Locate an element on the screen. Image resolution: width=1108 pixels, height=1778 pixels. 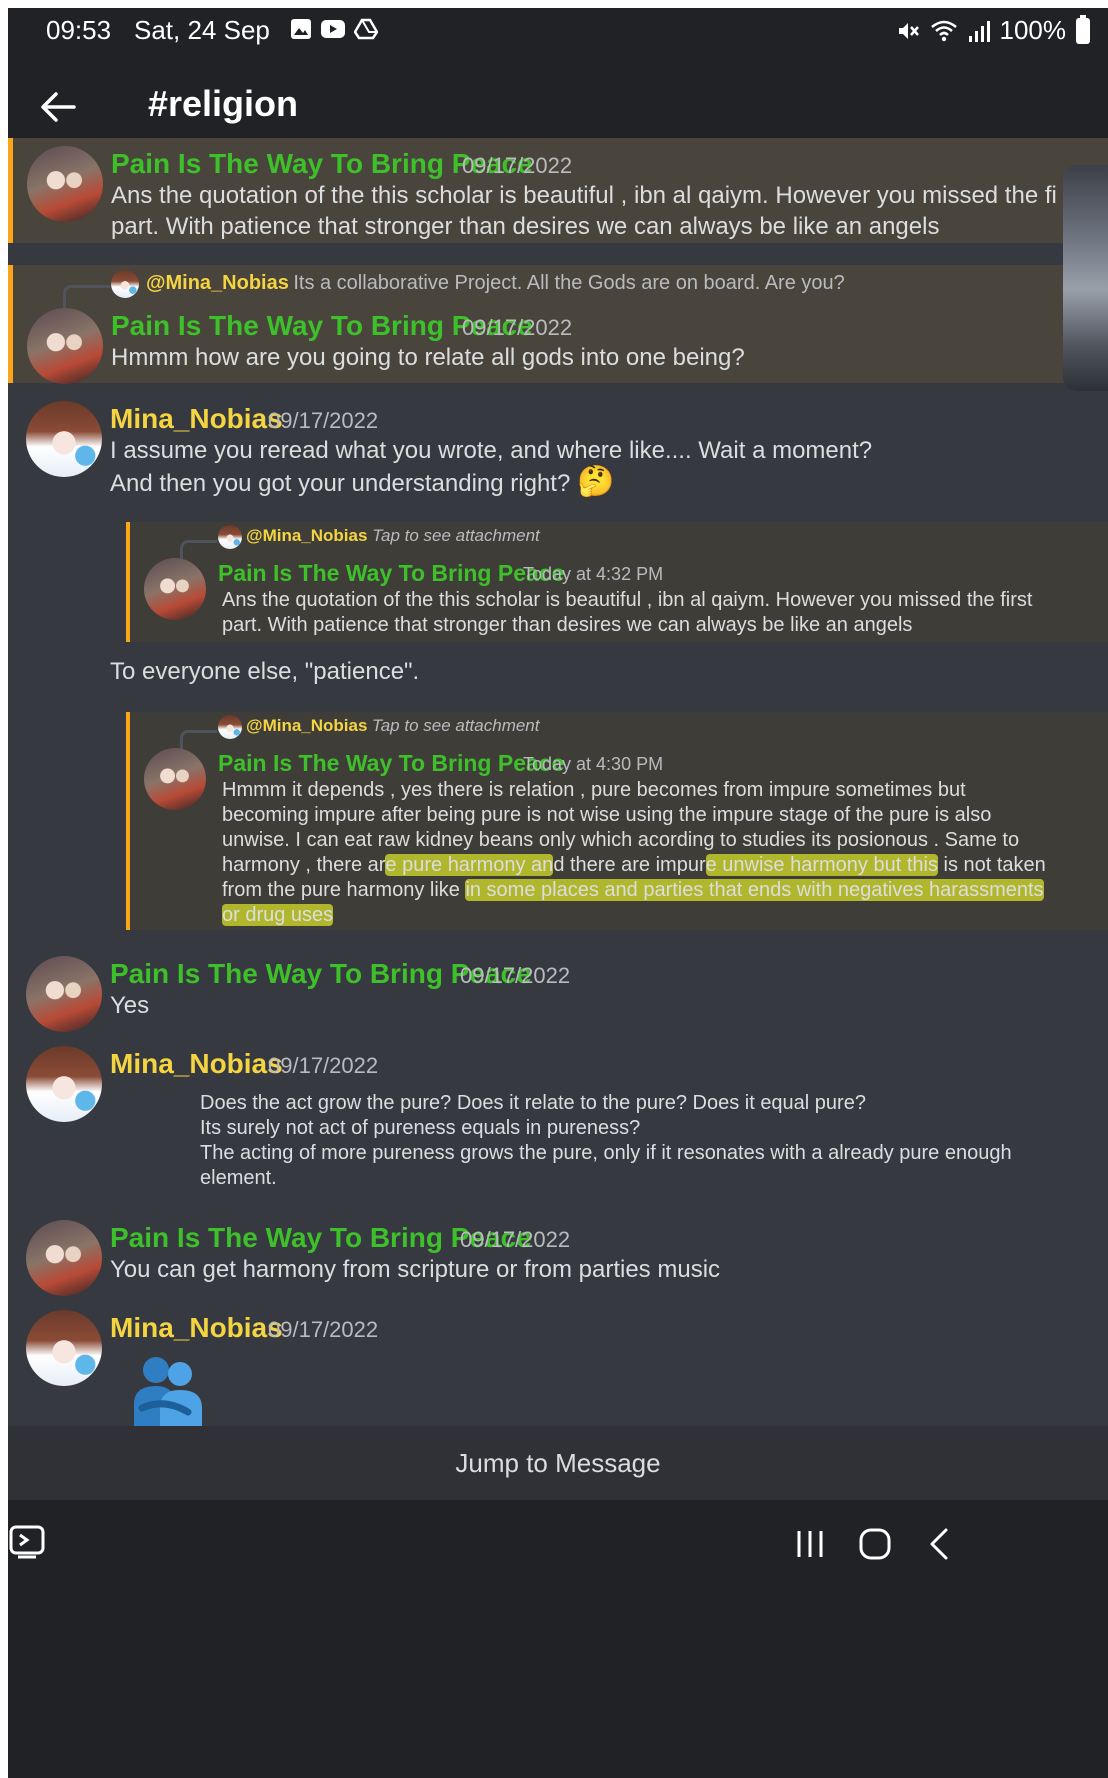
timestamp: Today at 4:30 PM is located at coordinates (593, 764).